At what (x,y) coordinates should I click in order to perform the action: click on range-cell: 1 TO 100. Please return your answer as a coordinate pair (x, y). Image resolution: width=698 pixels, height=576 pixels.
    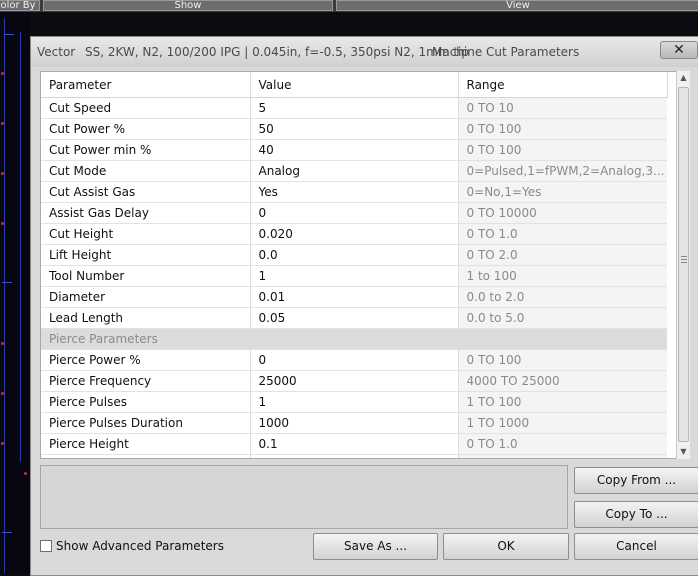
    Looking at the image, I should click on (562, 402).